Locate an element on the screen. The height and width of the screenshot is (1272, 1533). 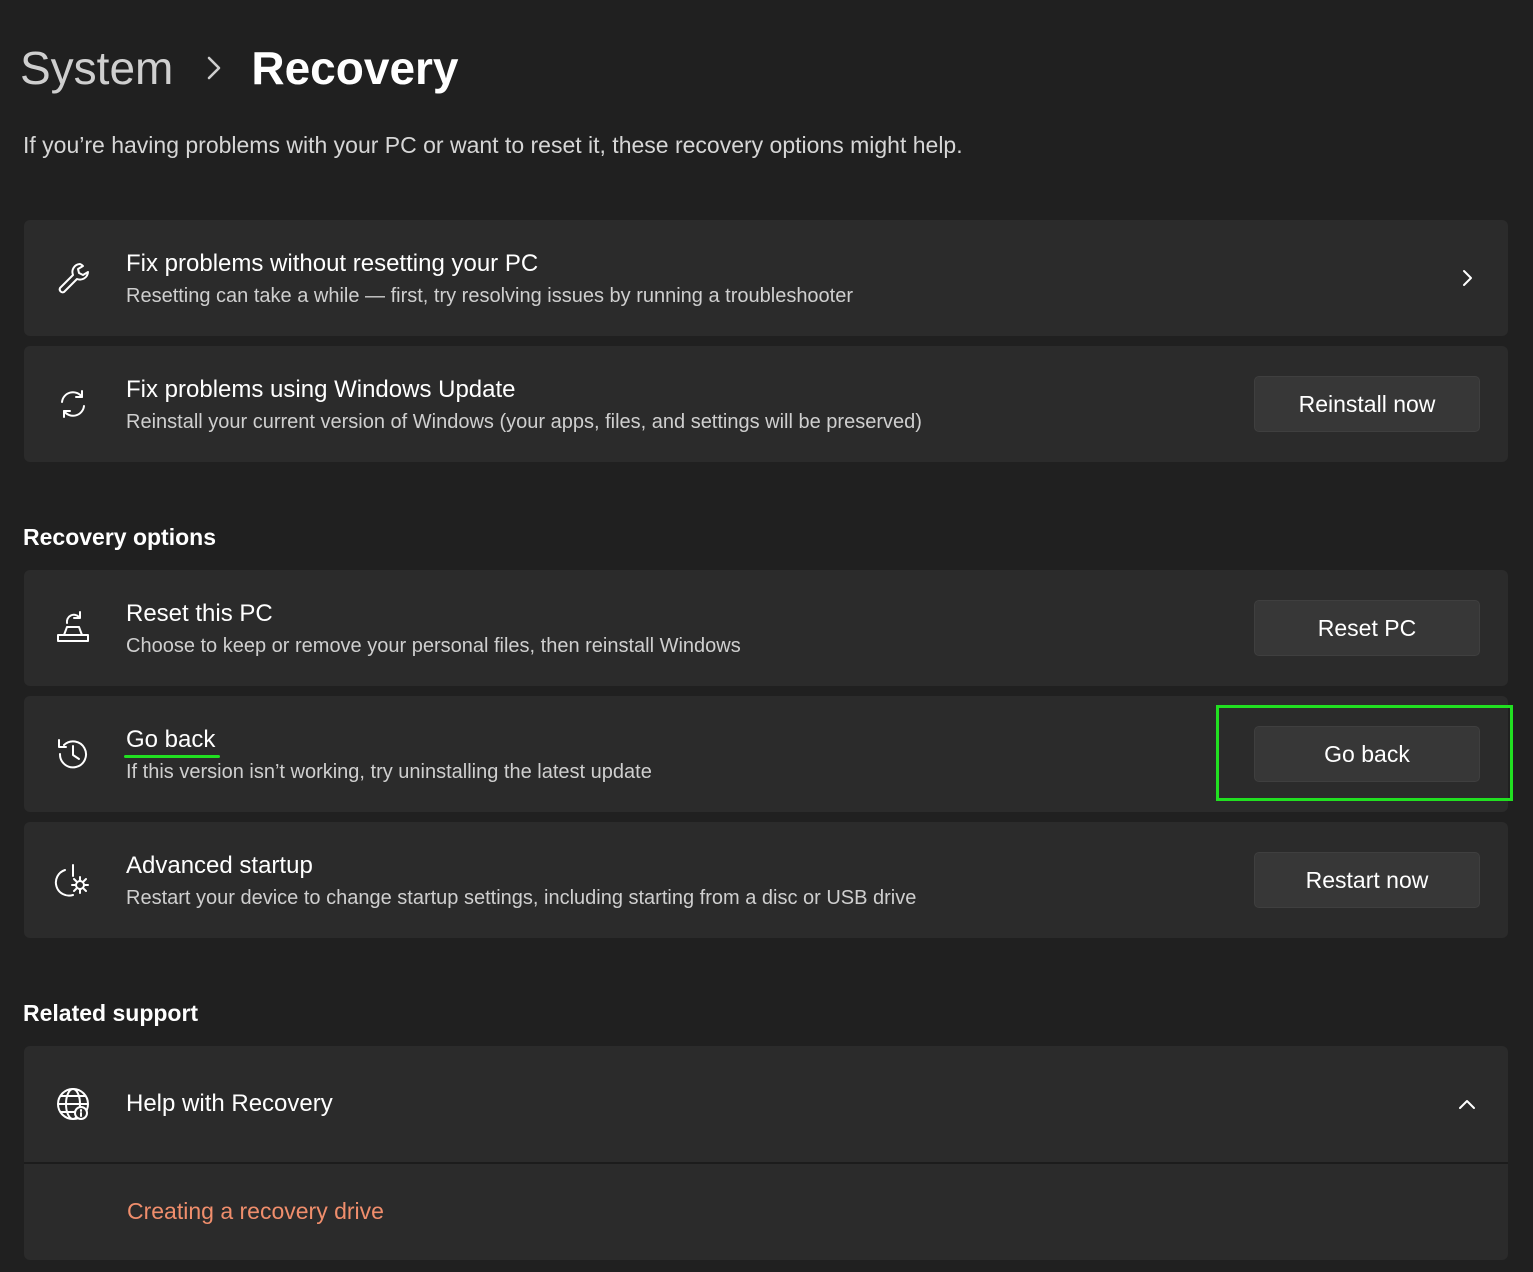
reset-pc-icon is located at coordinates (73, 628).